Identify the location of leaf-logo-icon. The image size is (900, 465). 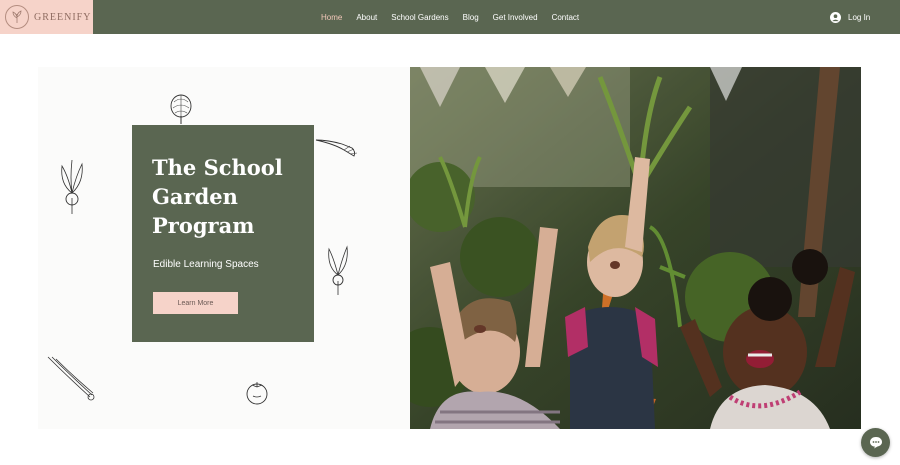
(17, 17).